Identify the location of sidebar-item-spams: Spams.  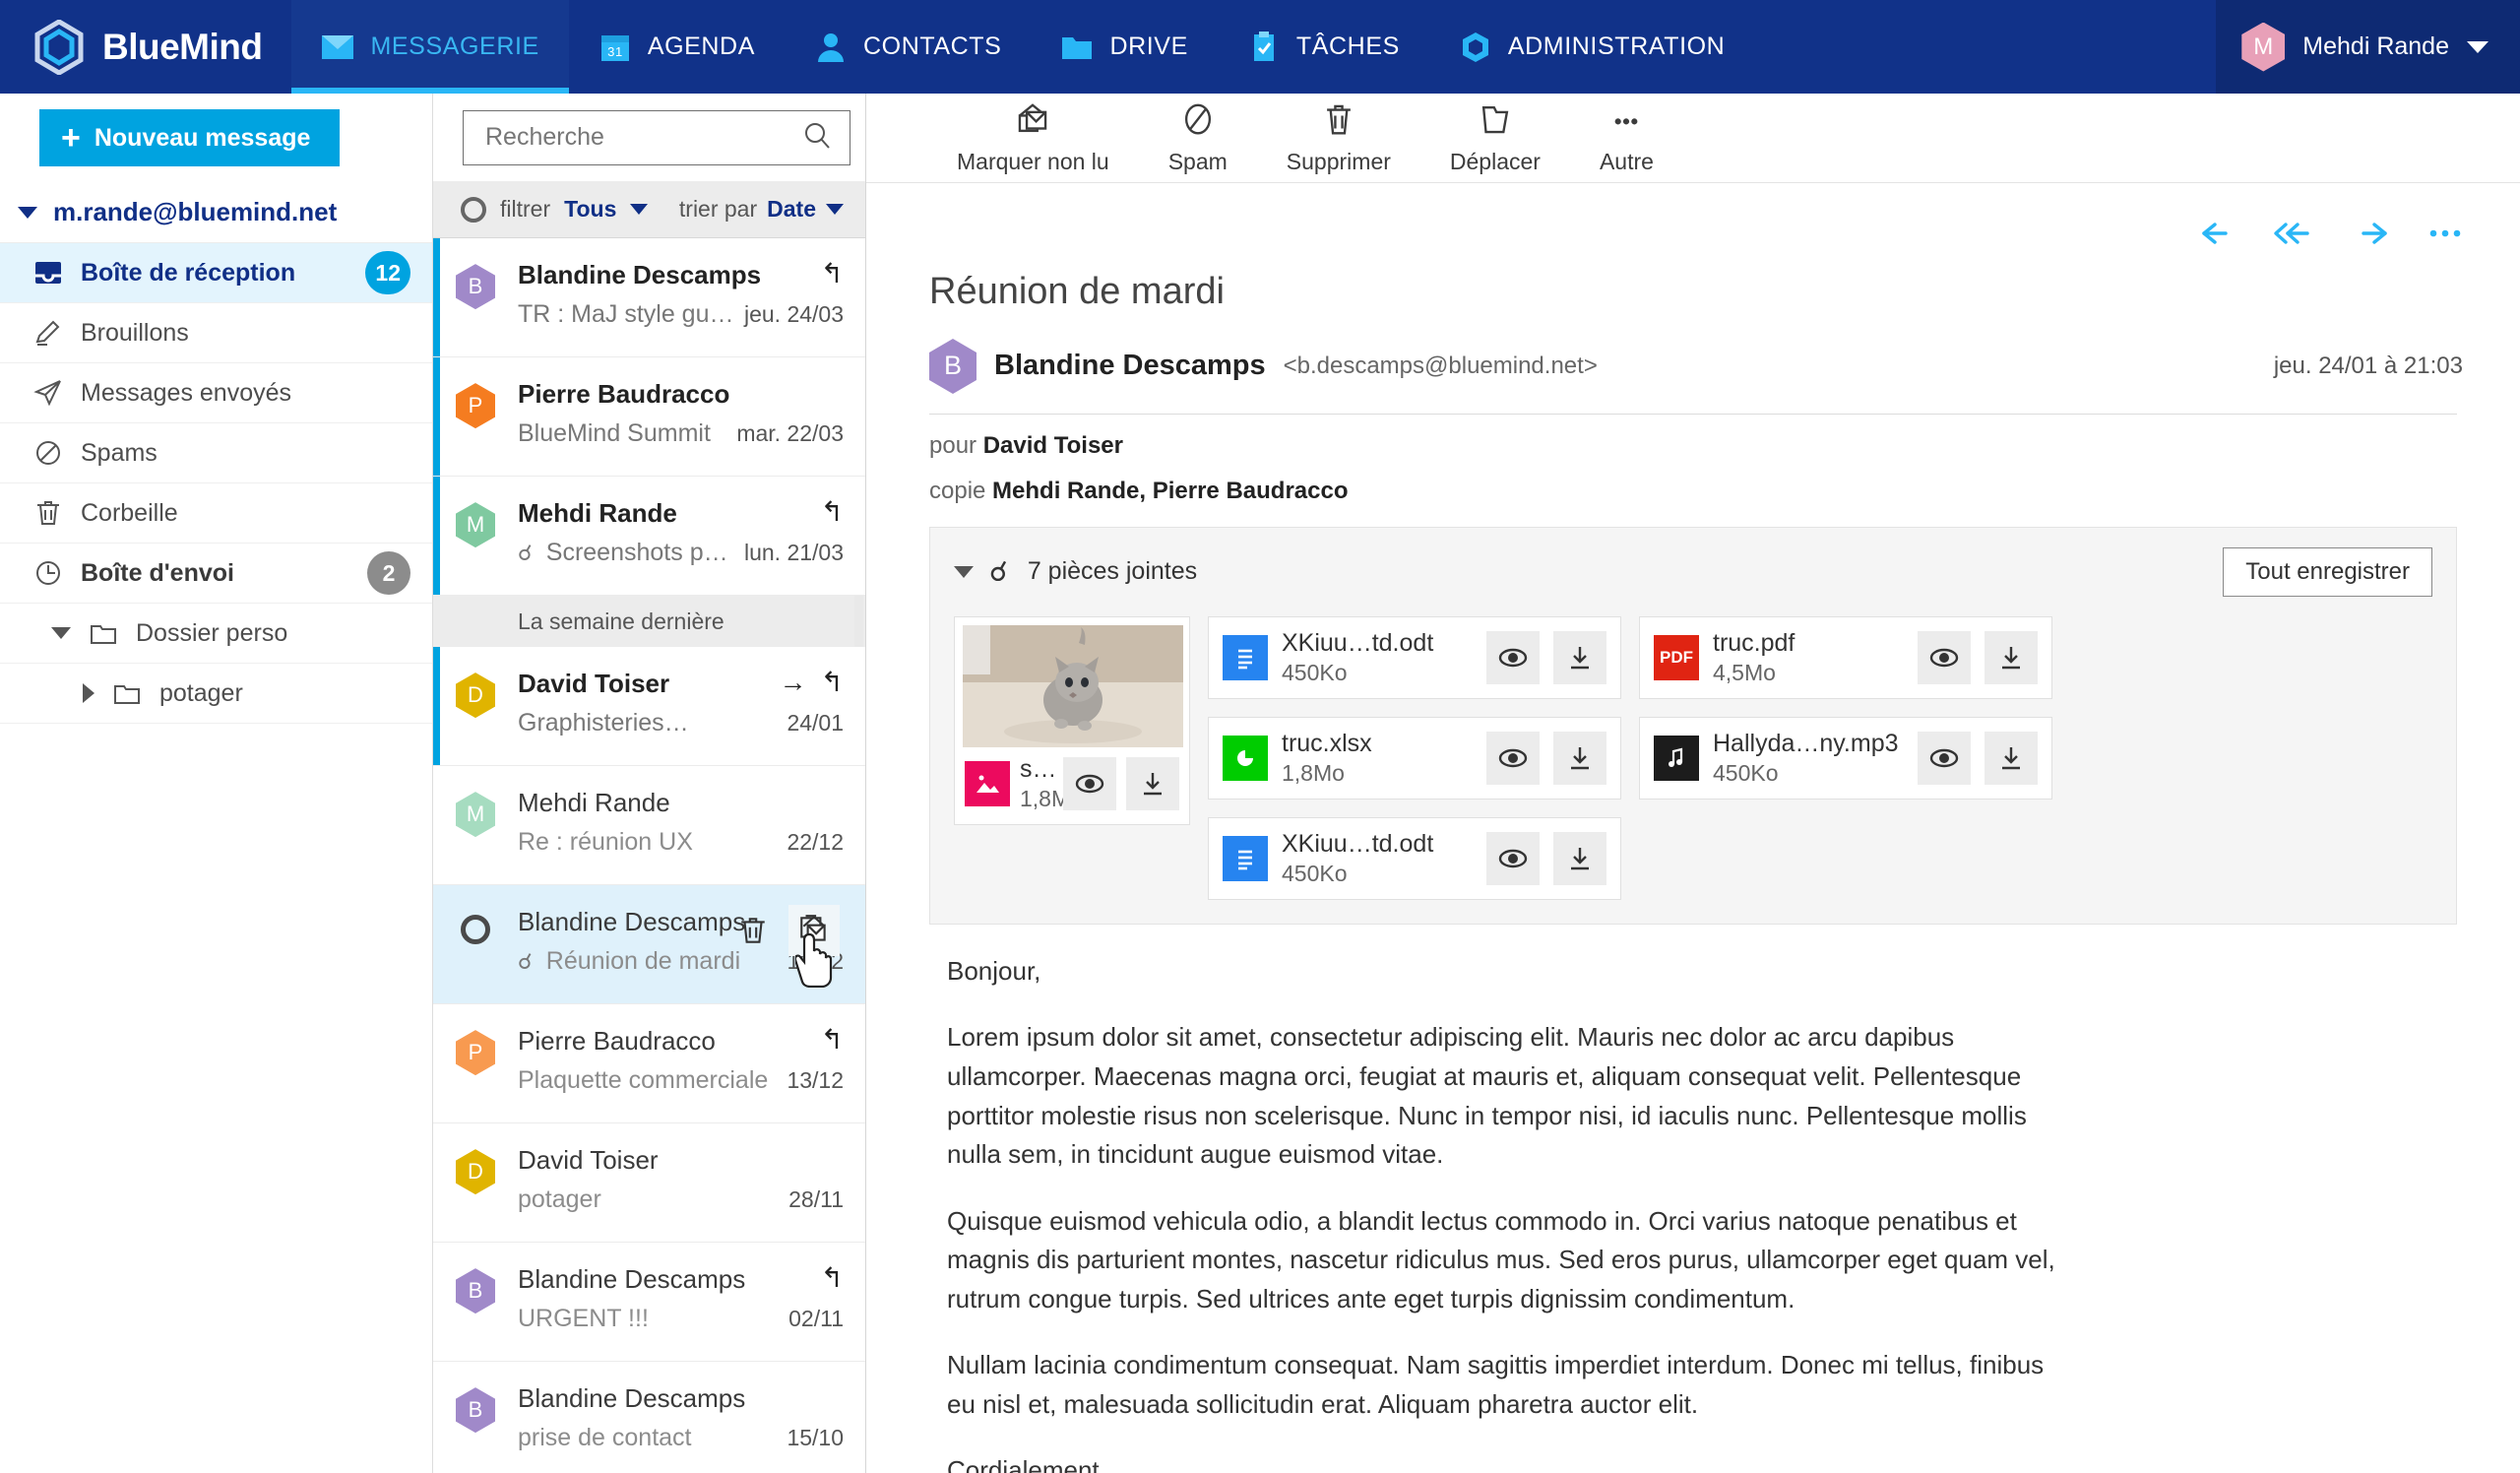
(216, 453).